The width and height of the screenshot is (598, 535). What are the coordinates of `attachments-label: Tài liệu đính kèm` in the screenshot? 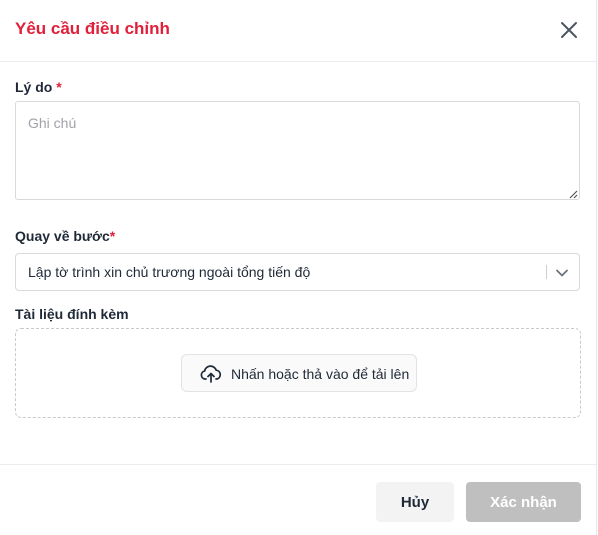 It's located at (72, 314).